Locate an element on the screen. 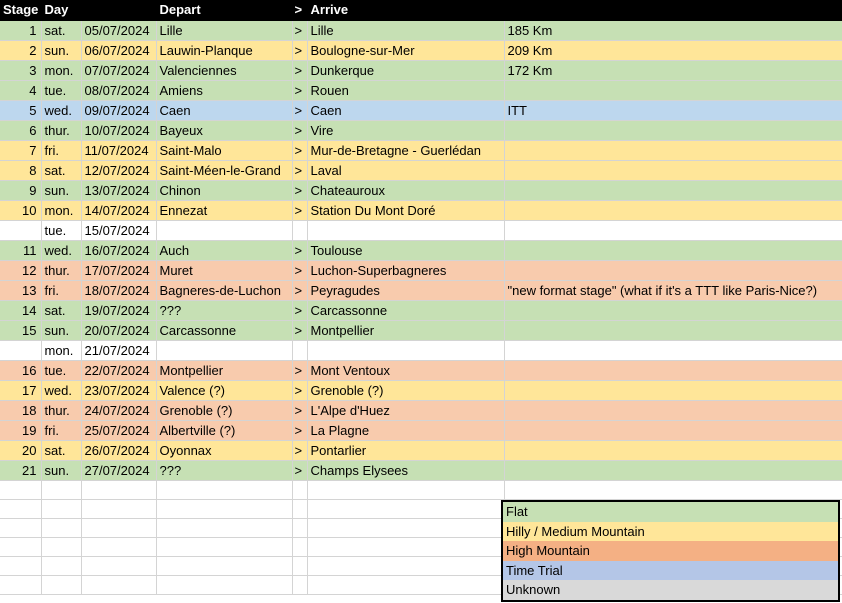 The height and width of the screenshot is (603, 842). cell-stage: 10 is located at coordinates (21, 210).